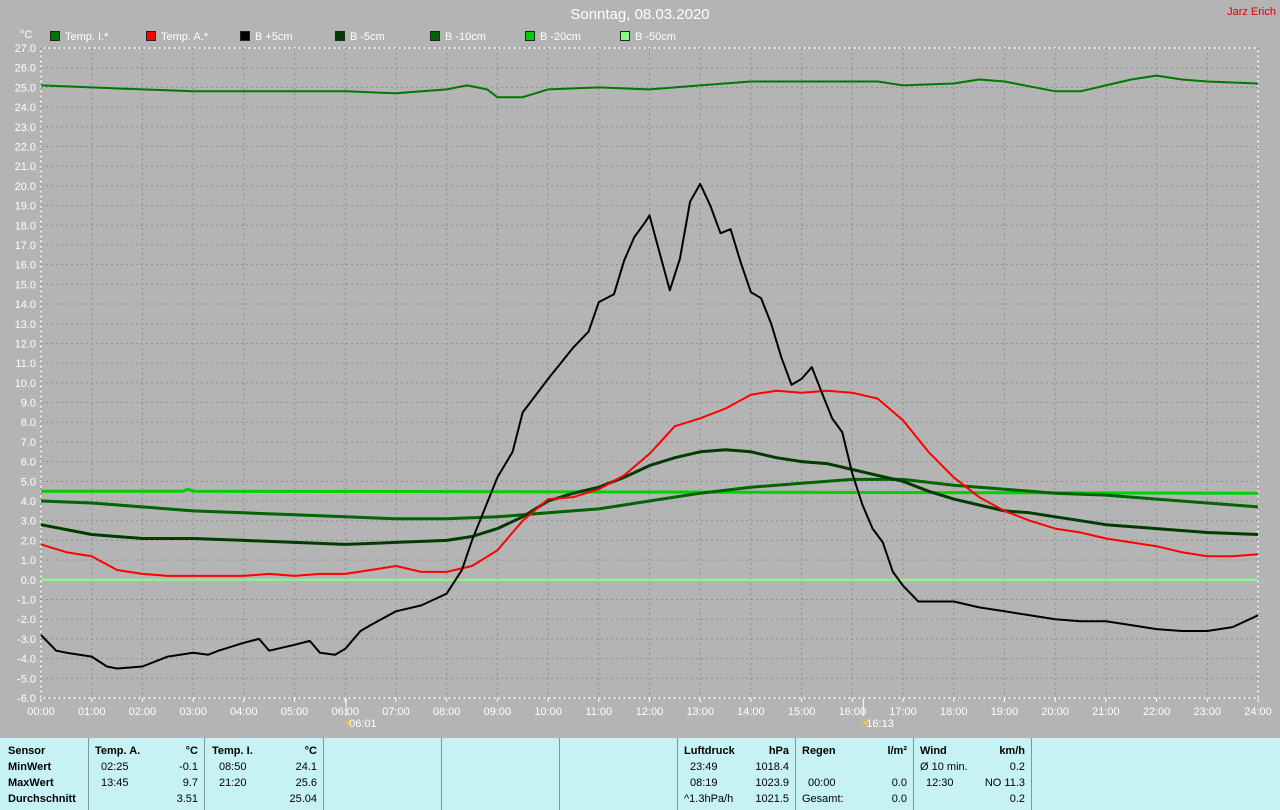  What do you see at coordinates (115, 767) in the screenshot?
I see `temp-a-min-time: 02:25` at bounding box center [115, 767].